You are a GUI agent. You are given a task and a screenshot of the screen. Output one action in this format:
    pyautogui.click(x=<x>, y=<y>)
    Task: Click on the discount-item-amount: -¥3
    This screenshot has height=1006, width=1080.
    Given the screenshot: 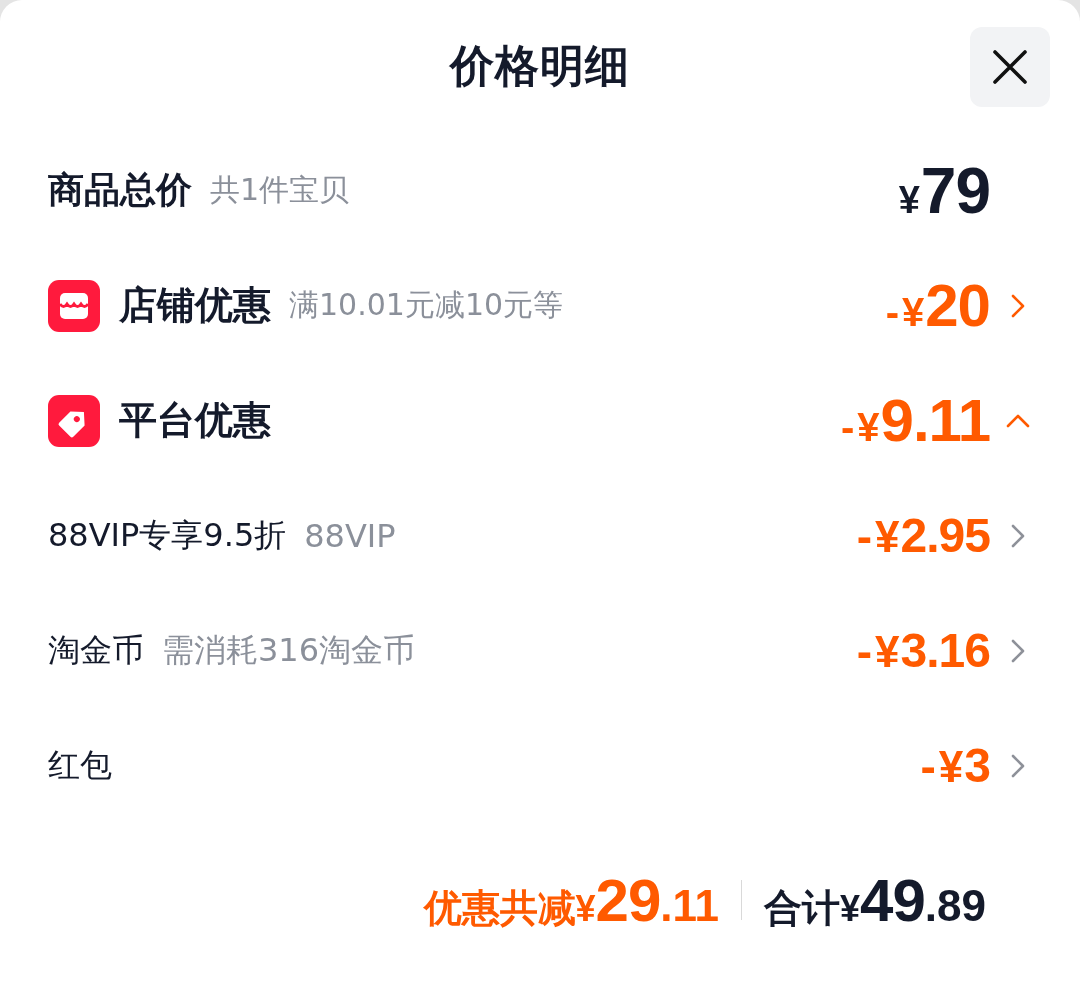 What is the action you would take?
    pyautogui.click(x=955, y=765)
    